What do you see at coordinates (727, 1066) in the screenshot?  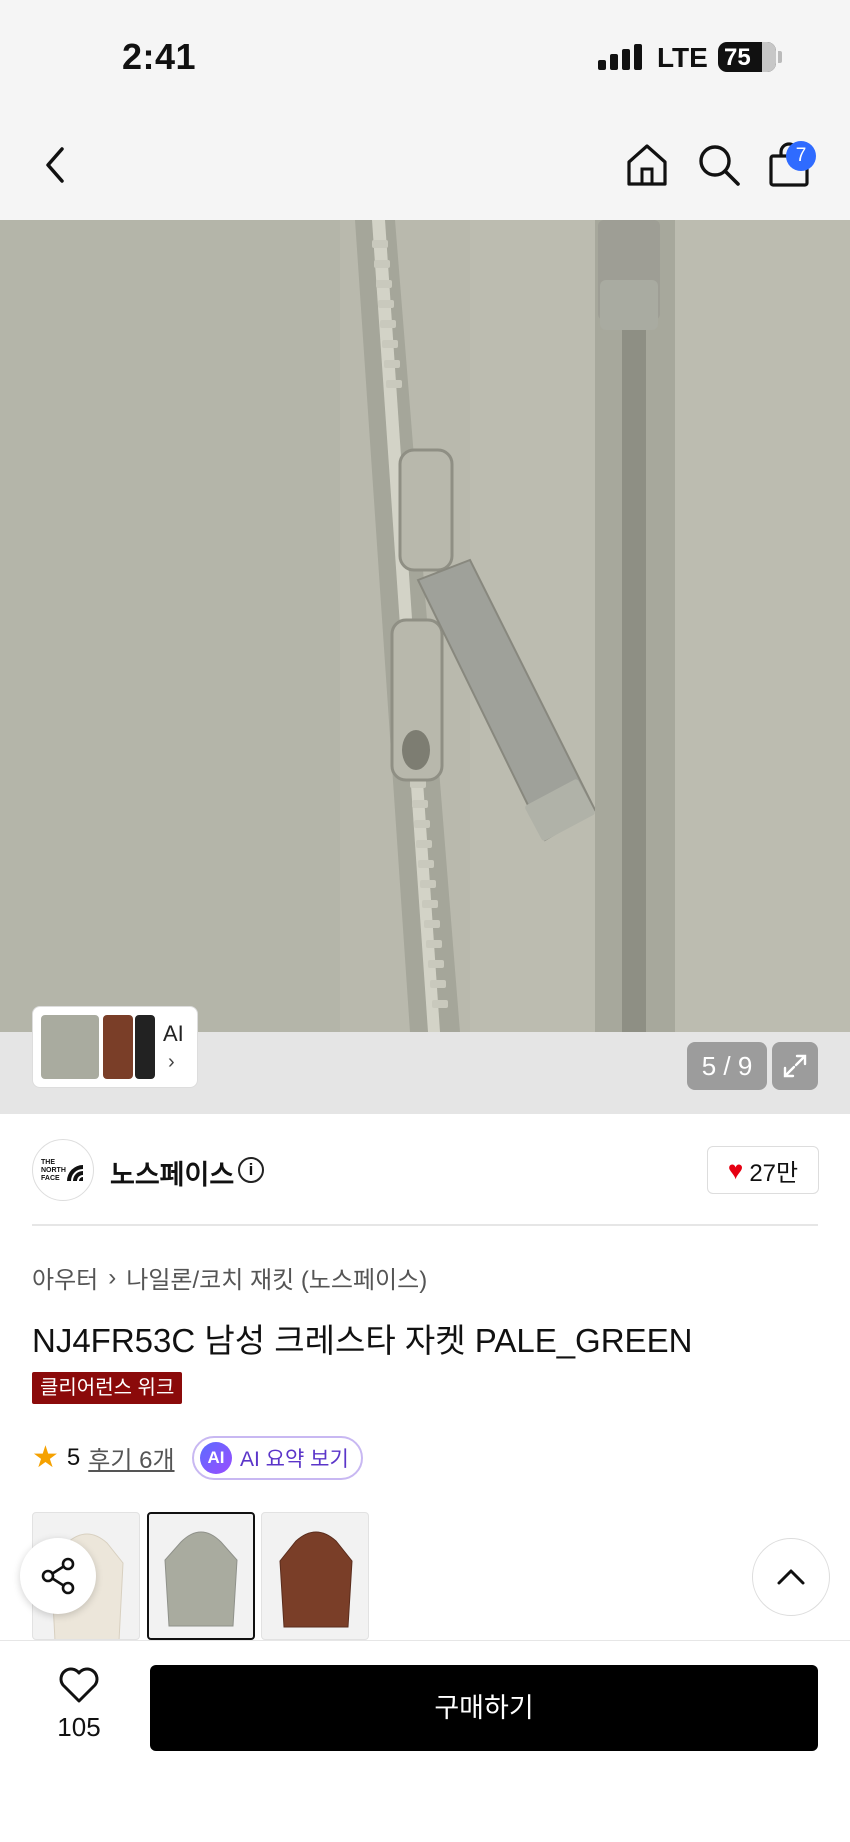 I see `image-counter: 5 / 9` at bounding box center [727, 1066].